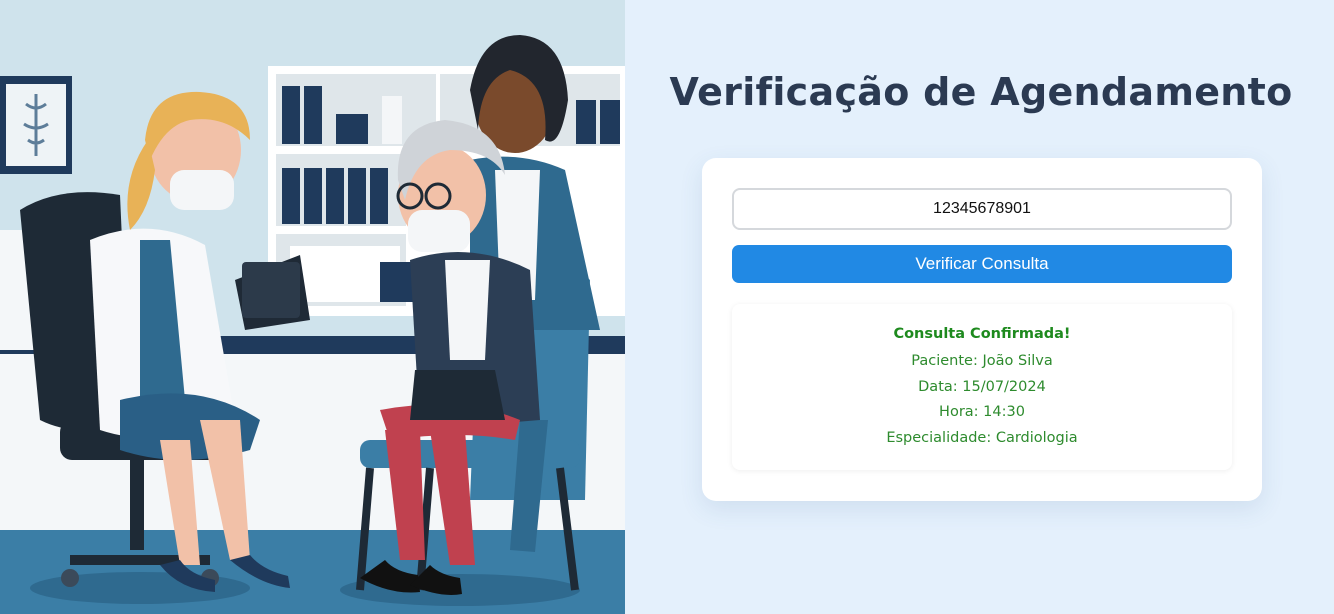  What do you see at coordinates (36, 125) in the screenshot?
I see `poster-frame` at bounding box center [36, 125].